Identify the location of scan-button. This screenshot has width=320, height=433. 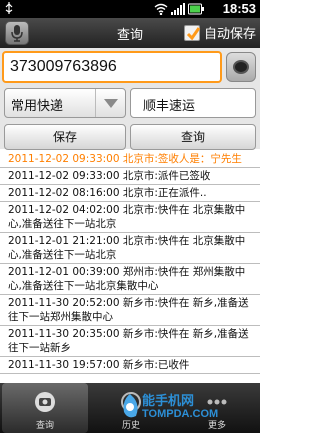
(241, 67).